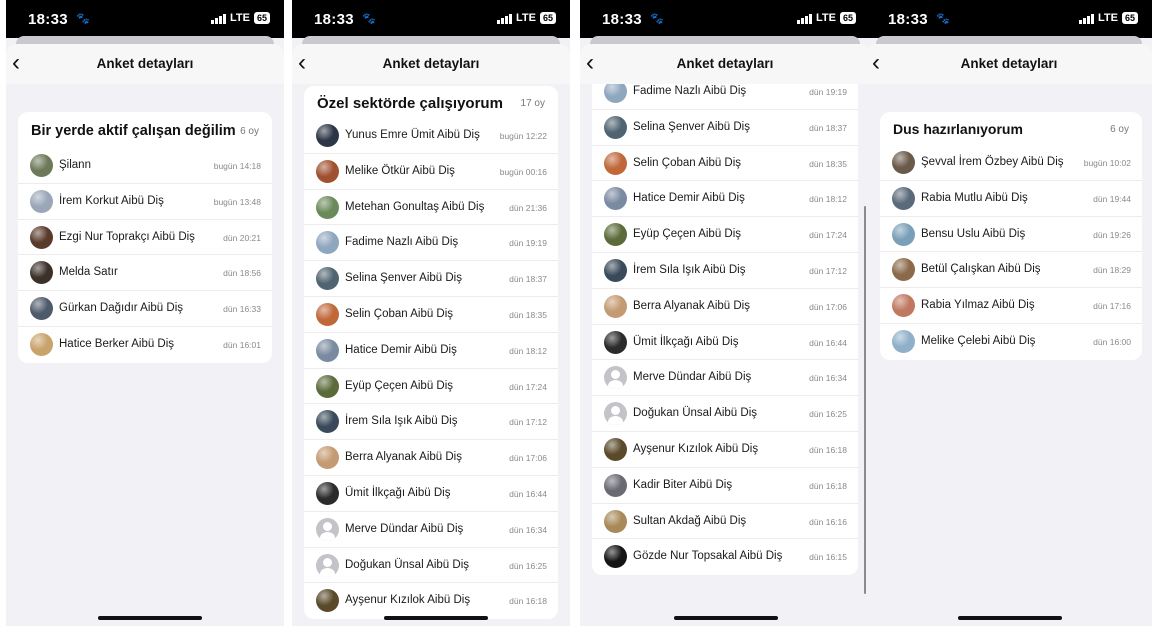 The width and height of the screenshot is (1152, 626). Describe the element at coordinates (725, 557) in the screenshot. I see `voter-row: Gözde Nur Topsakal Aibü Diş dün 16:15` at that location.